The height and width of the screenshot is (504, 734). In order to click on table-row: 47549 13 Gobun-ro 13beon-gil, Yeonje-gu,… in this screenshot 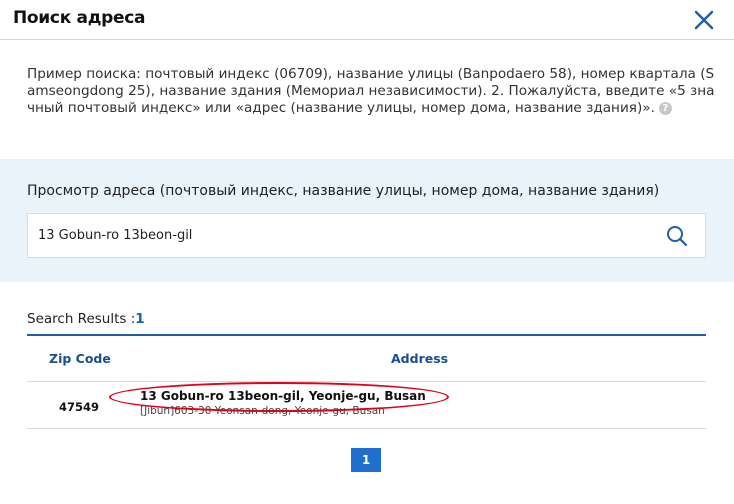, I will do `click(366, 405)`.